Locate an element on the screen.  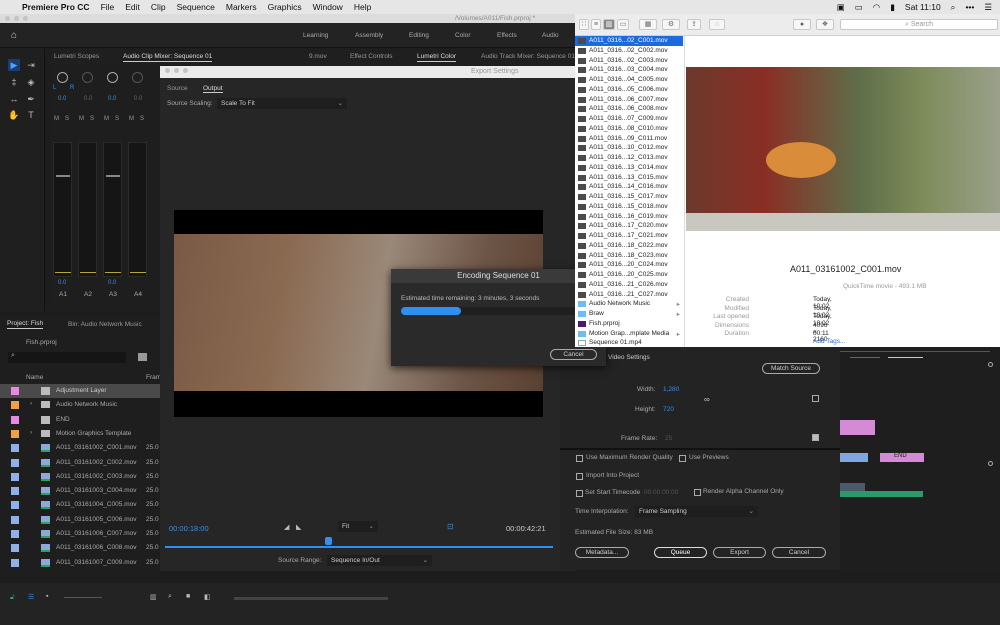
finder-item: A011_0316...15_C018.mov is located at coordinates (629, 207).